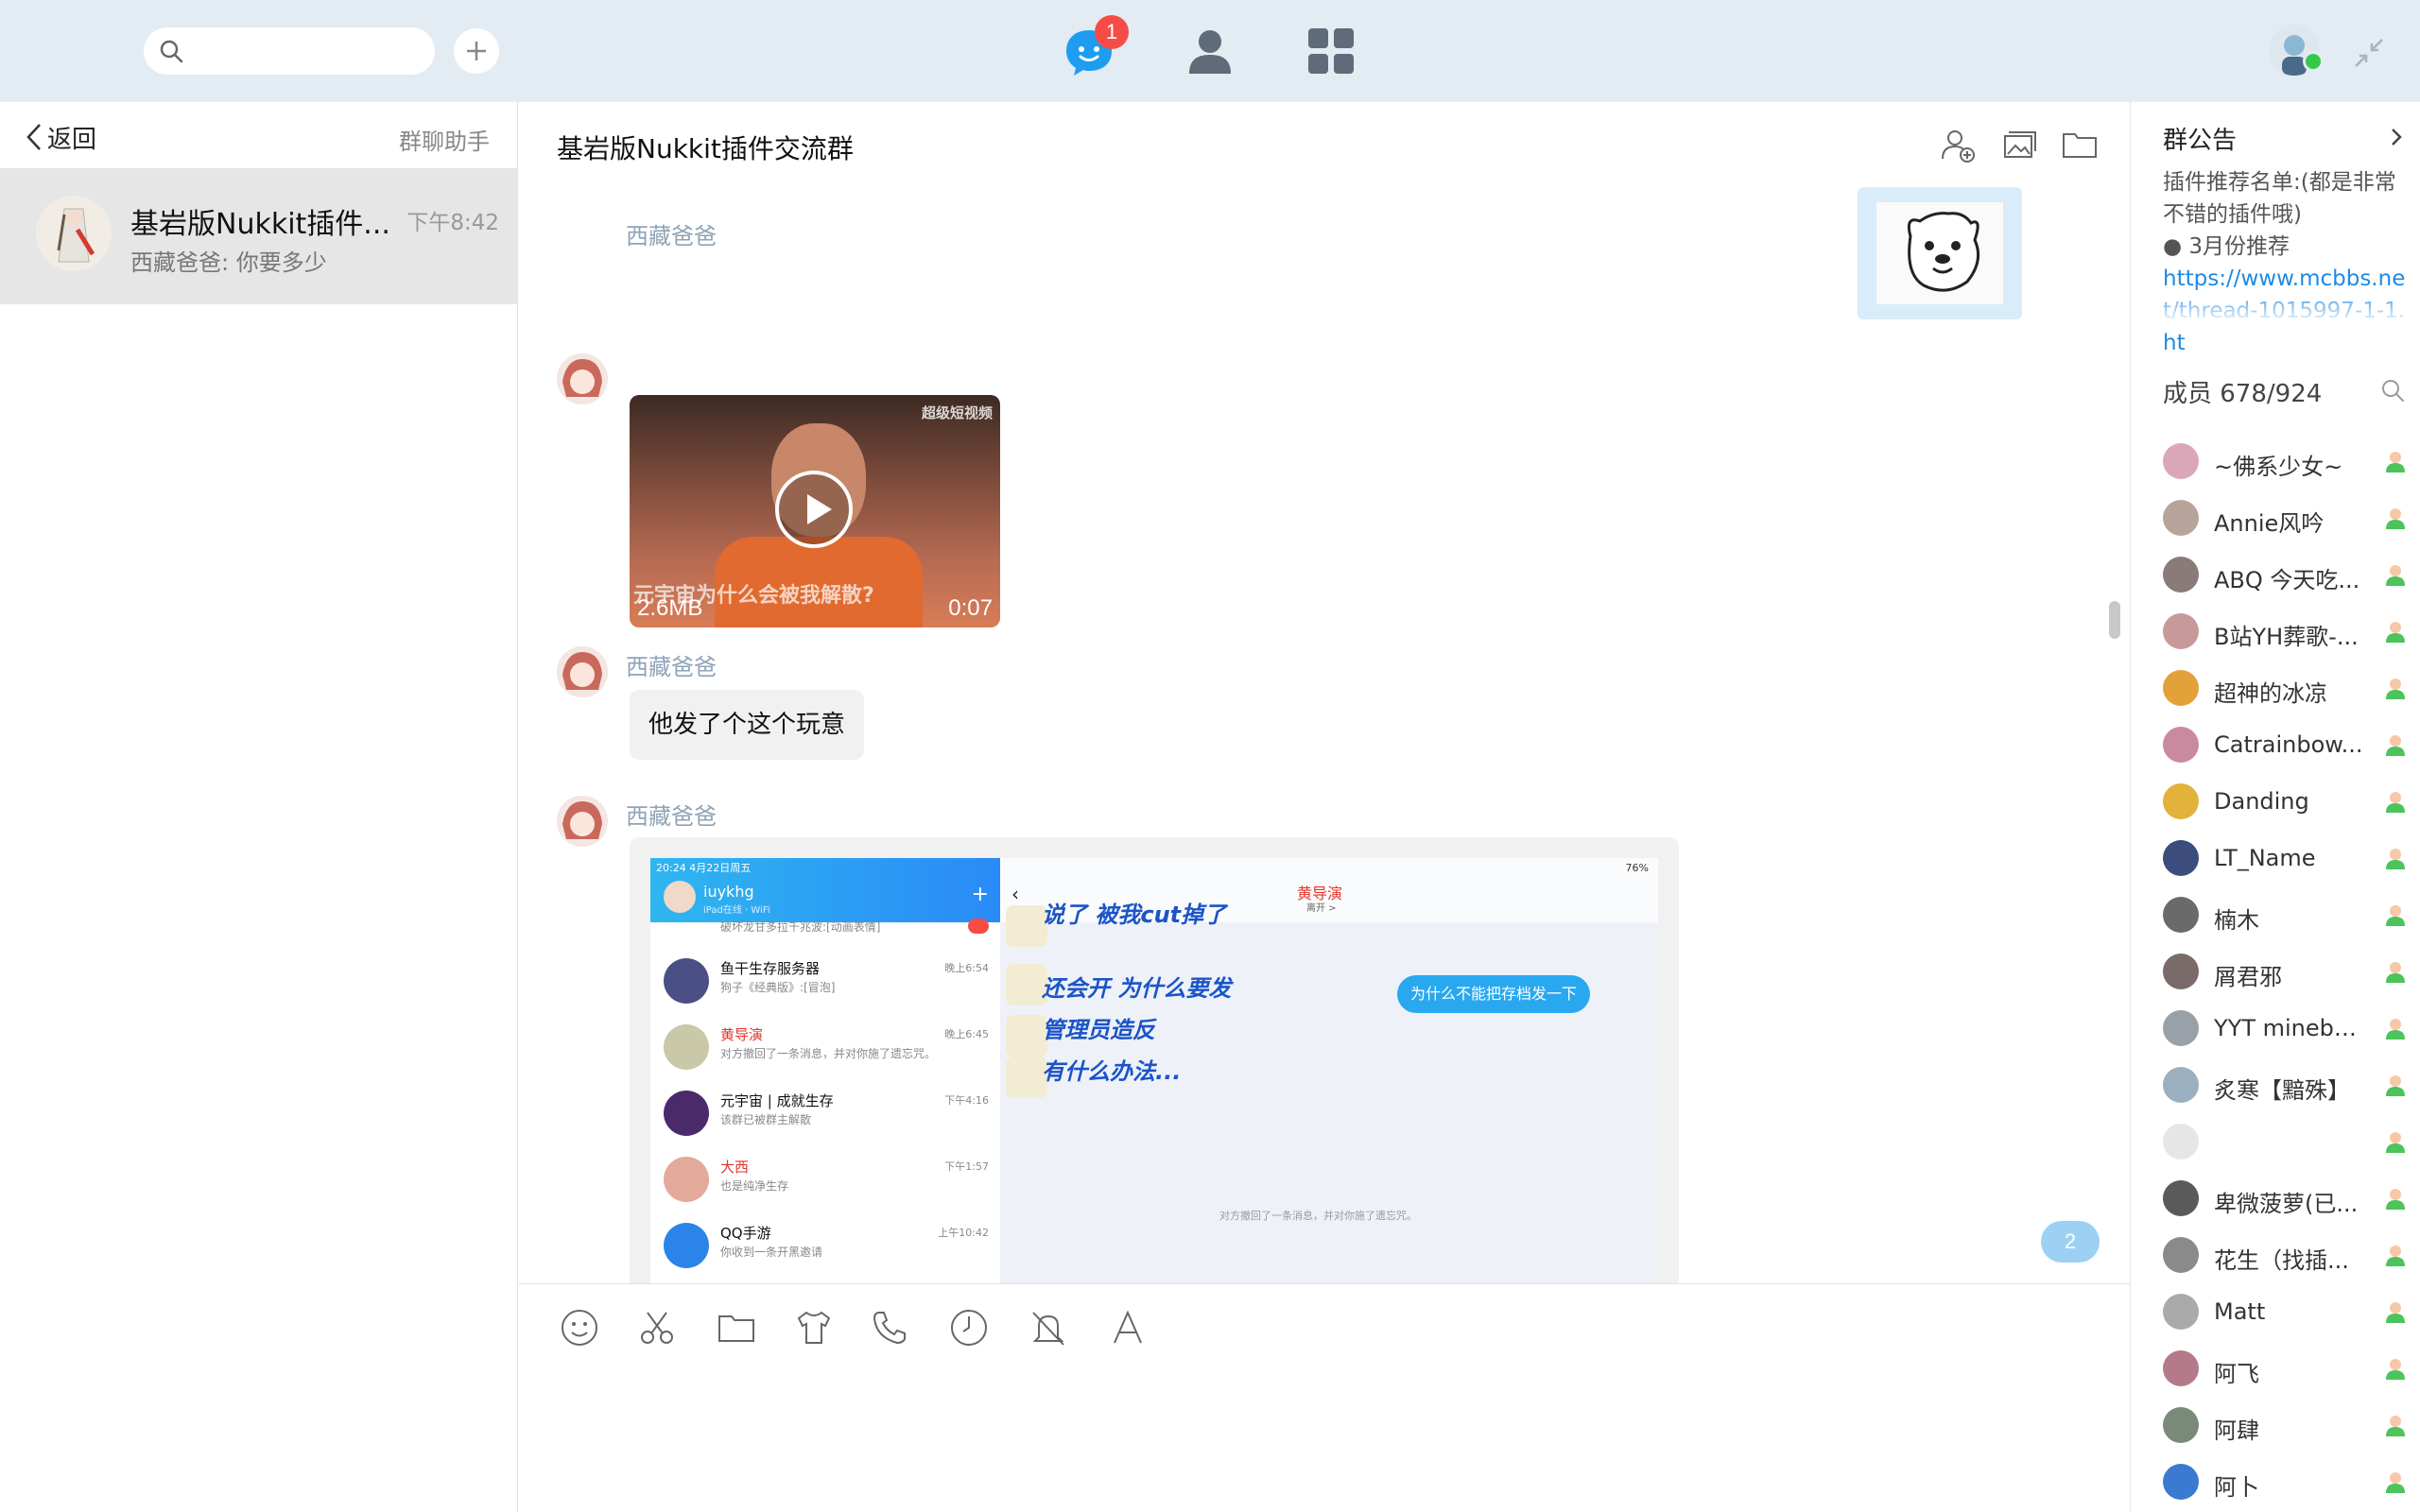  What do you see at coordinates (2286, 971) in the screenshot?
I see `member-item: 屑君邪` at bounding box center [2286, 971].